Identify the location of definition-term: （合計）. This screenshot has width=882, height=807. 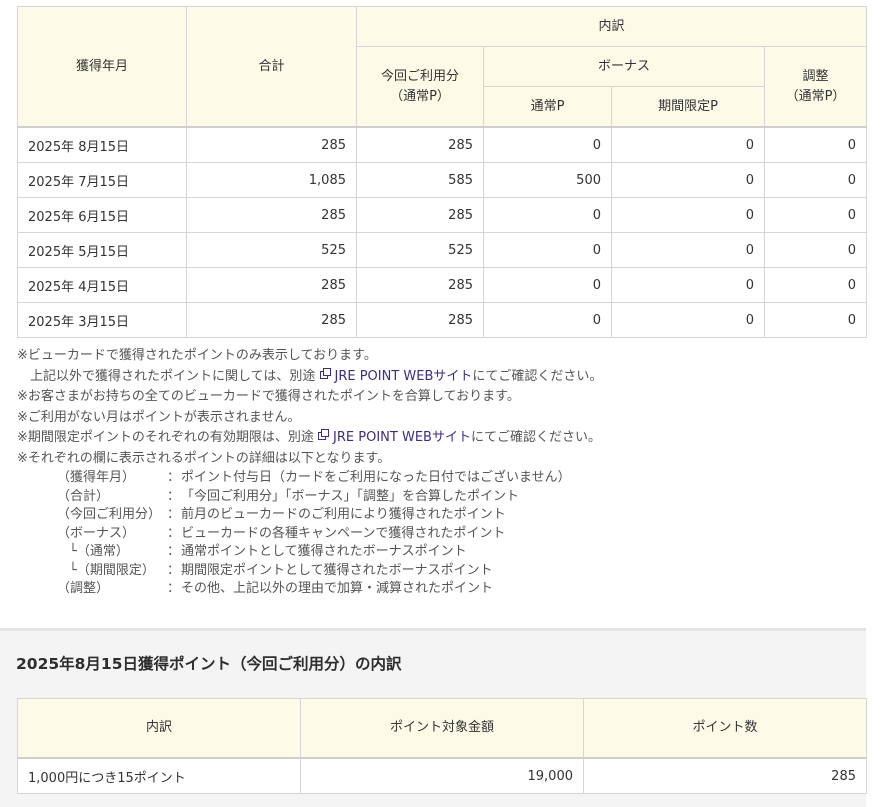
(83, 496).